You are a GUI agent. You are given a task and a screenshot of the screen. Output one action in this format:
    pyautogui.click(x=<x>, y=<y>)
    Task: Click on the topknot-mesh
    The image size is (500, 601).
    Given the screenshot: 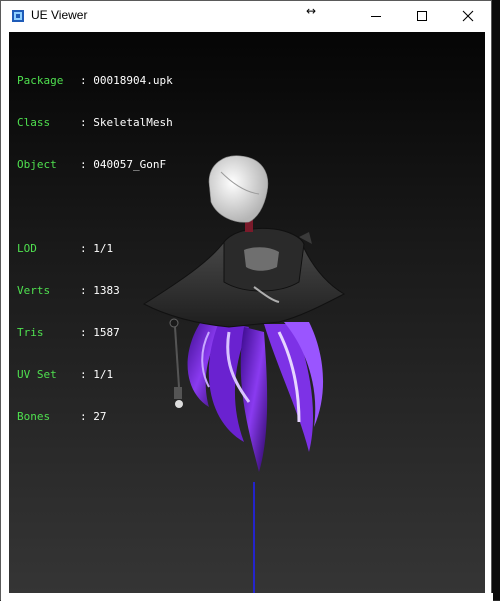 What is the action you would take?
    pyautogui.click(x=238, y=189)
    